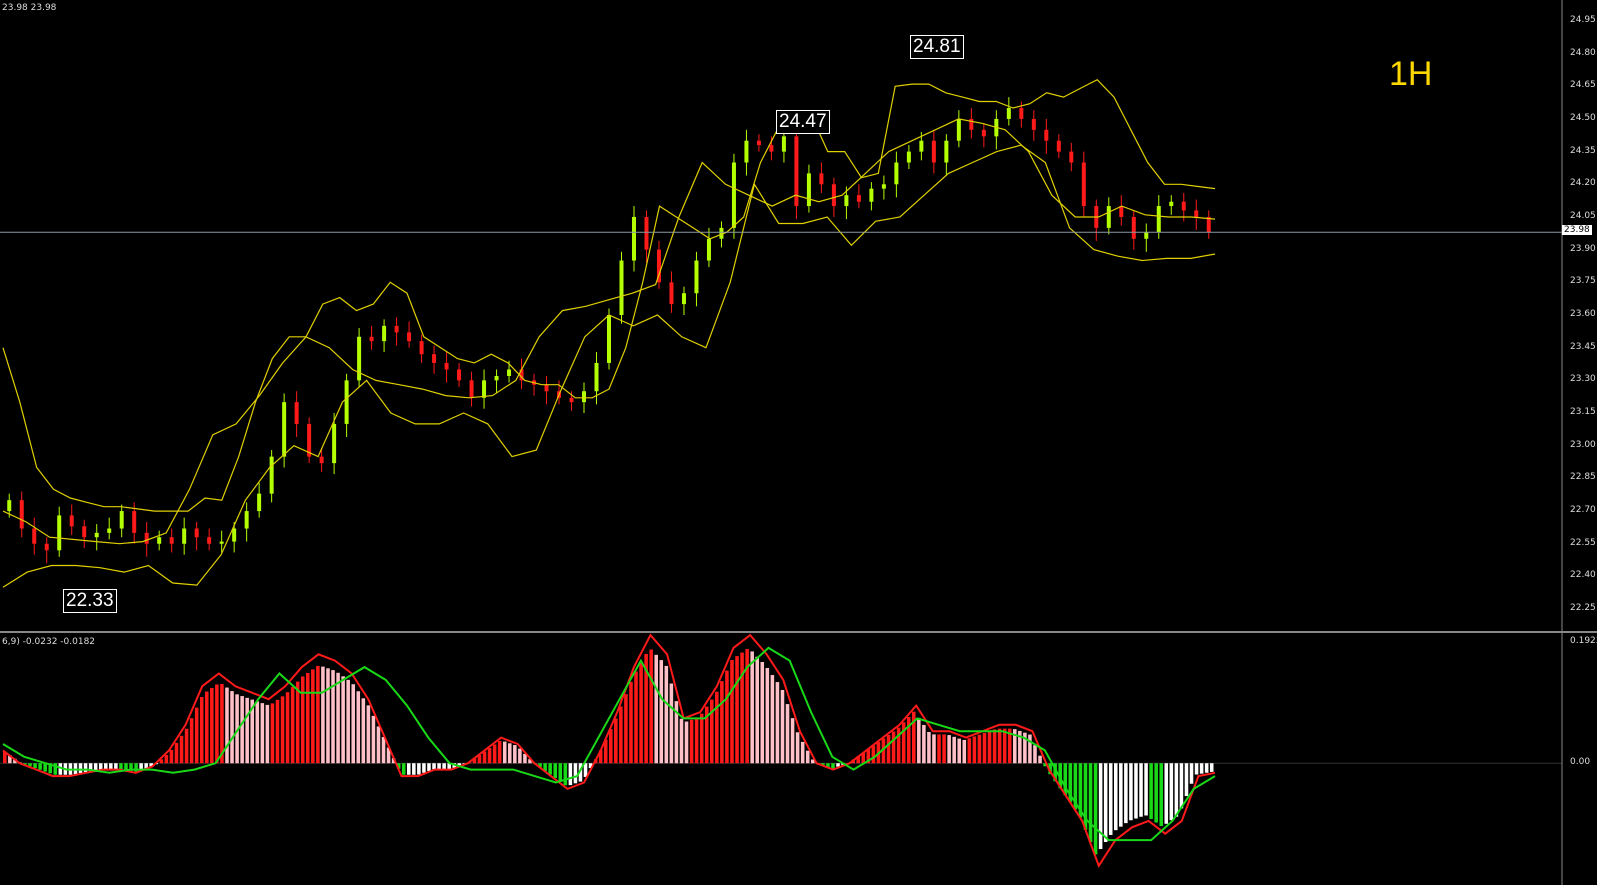 The height and width of the screenshot is (885, 1597). I want to click on price-tick-label: 23.00, so click(1583, 444).